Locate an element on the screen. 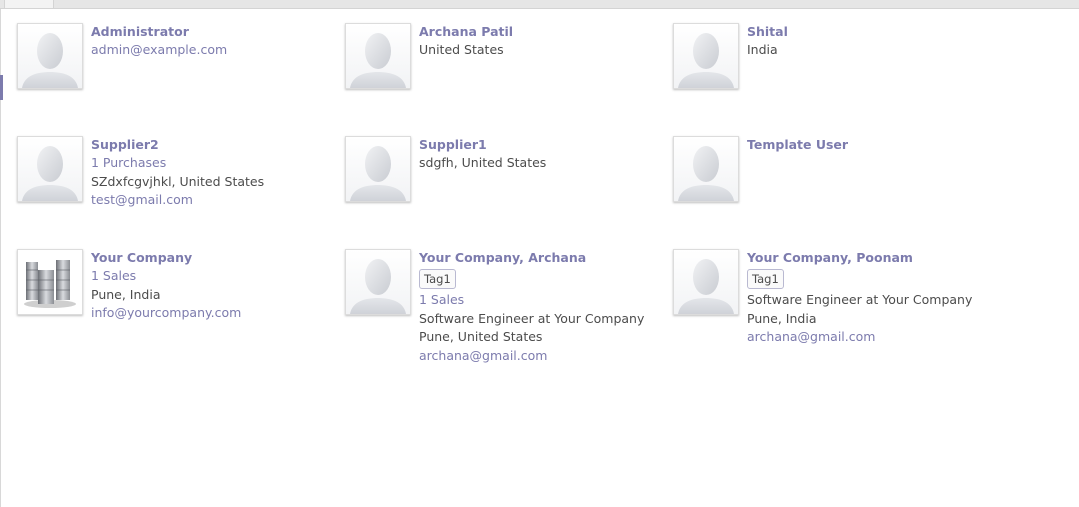 Image resolution: width=1079 pixels, height=507 pixels. contact-name: Template User is located at coordinates (865, 145).